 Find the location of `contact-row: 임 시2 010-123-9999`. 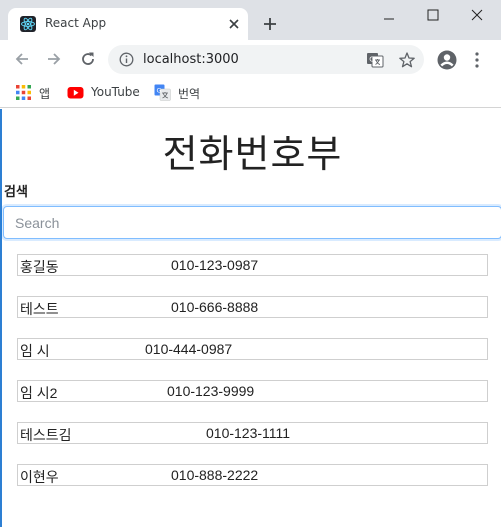

contact-row: 임 시2 010-123-9999 is located at coordinates (252, 391).